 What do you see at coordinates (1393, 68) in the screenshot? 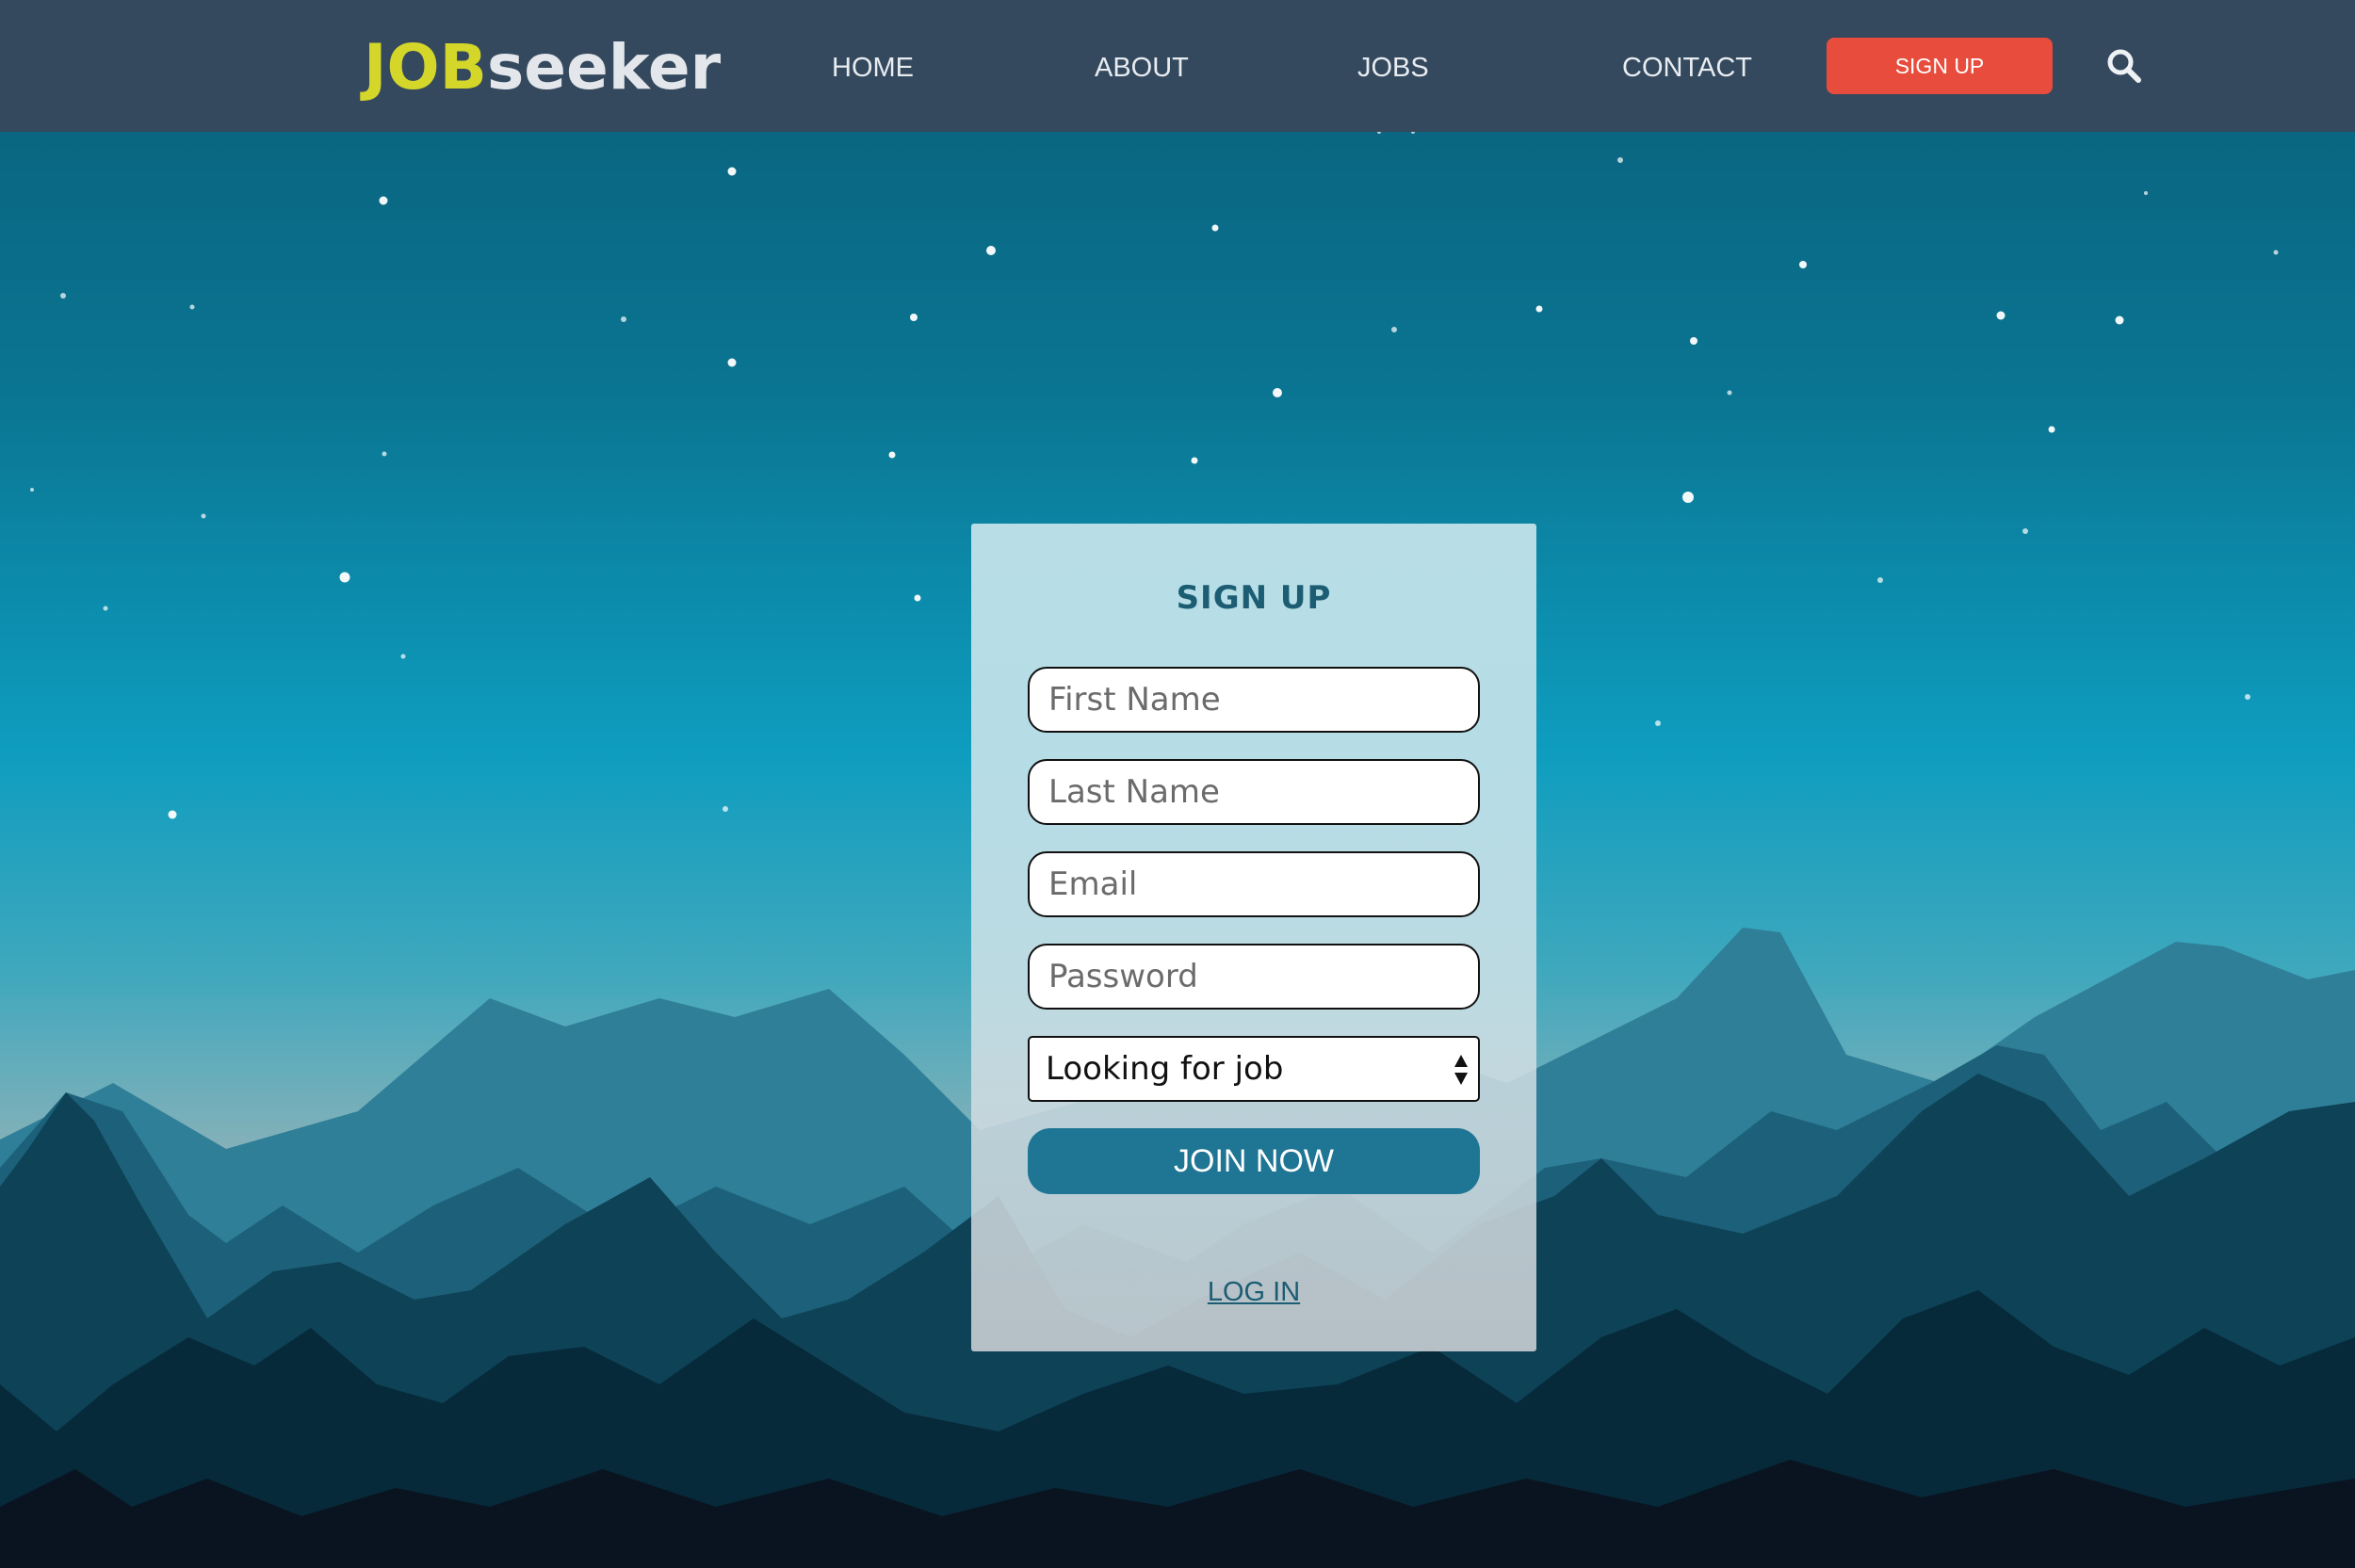
I see `nav-link-jobs: JOBS` at bounding box center [1393, 68].